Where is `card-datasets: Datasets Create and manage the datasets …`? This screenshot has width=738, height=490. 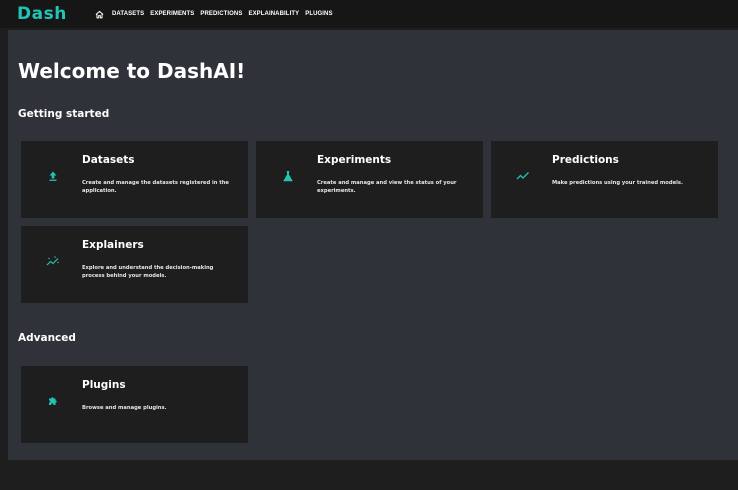
card-datasets: Datasets Create and manage the datasets … is located at coordinates (134, 179).